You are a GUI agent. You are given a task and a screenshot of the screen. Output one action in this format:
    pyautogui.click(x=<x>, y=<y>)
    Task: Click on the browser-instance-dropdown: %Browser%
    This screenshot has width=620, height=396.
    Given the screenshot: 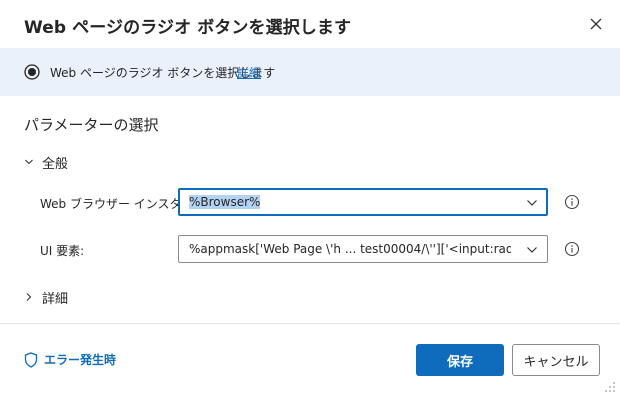 What is the action you would take?
    pyautogui.click(x=363, y=202)
    